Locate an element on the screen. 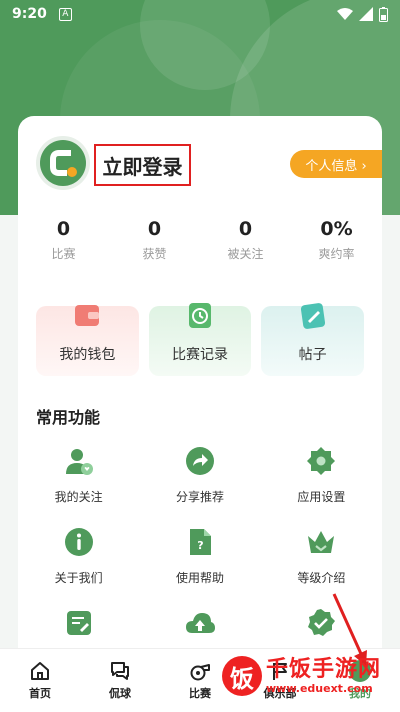 This screenshot has height=712, width=400. tab-chat: 侃球 is located at coordinates (120, 680).